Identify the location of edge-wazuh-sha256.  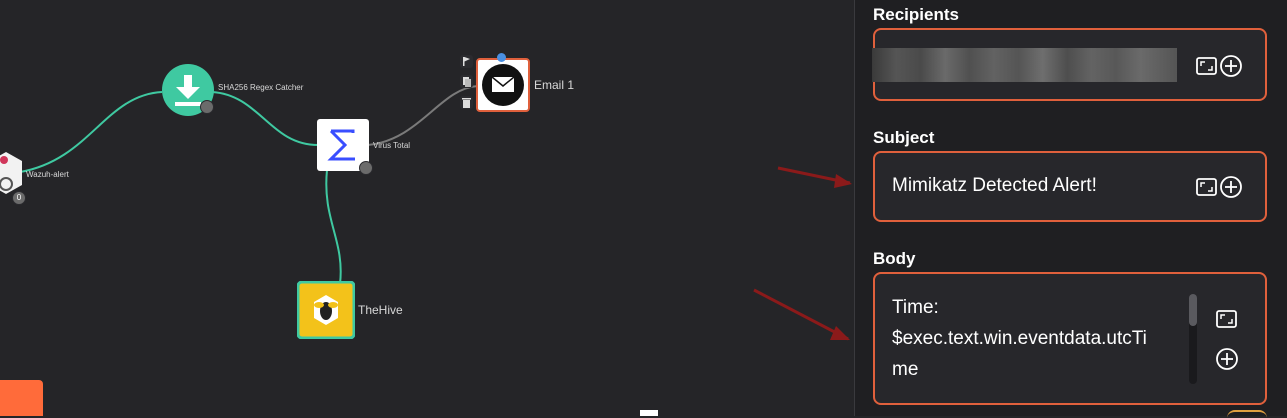
(91, 132).